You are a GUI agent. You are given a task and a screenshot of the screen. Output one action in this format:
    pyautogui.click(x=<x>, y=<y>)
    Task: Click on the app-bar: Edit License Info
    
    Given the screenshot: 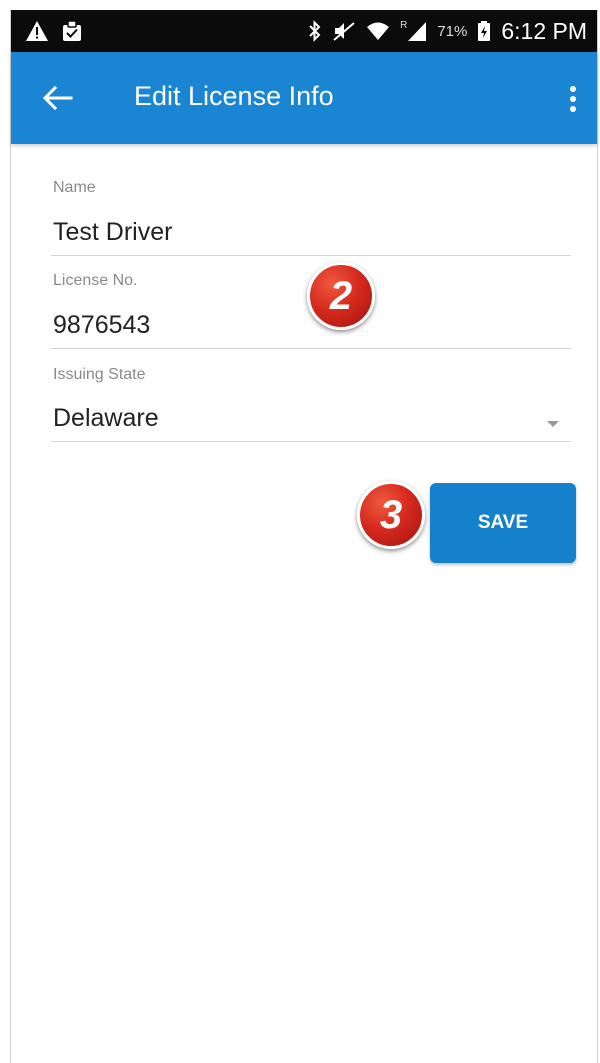 What is the action you would take?
    pyautogui.click(x=304, y=98)
    